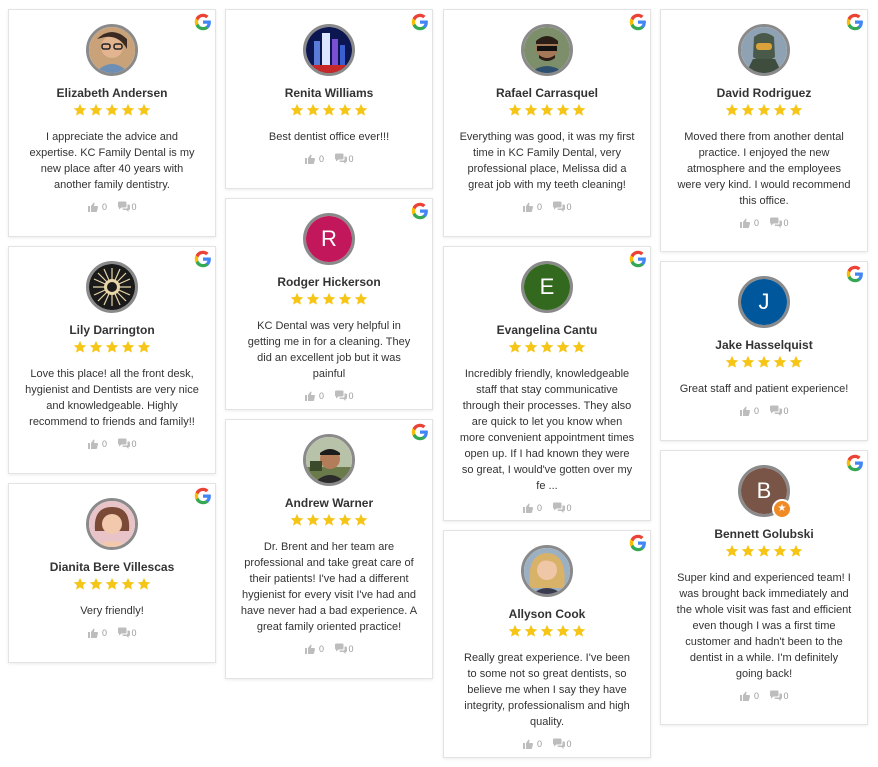 This screenshot has width=878, height=767. Describe the element at coordinates (528, 744) in the screenshot. I see `thumbs-up-icon` at that location.